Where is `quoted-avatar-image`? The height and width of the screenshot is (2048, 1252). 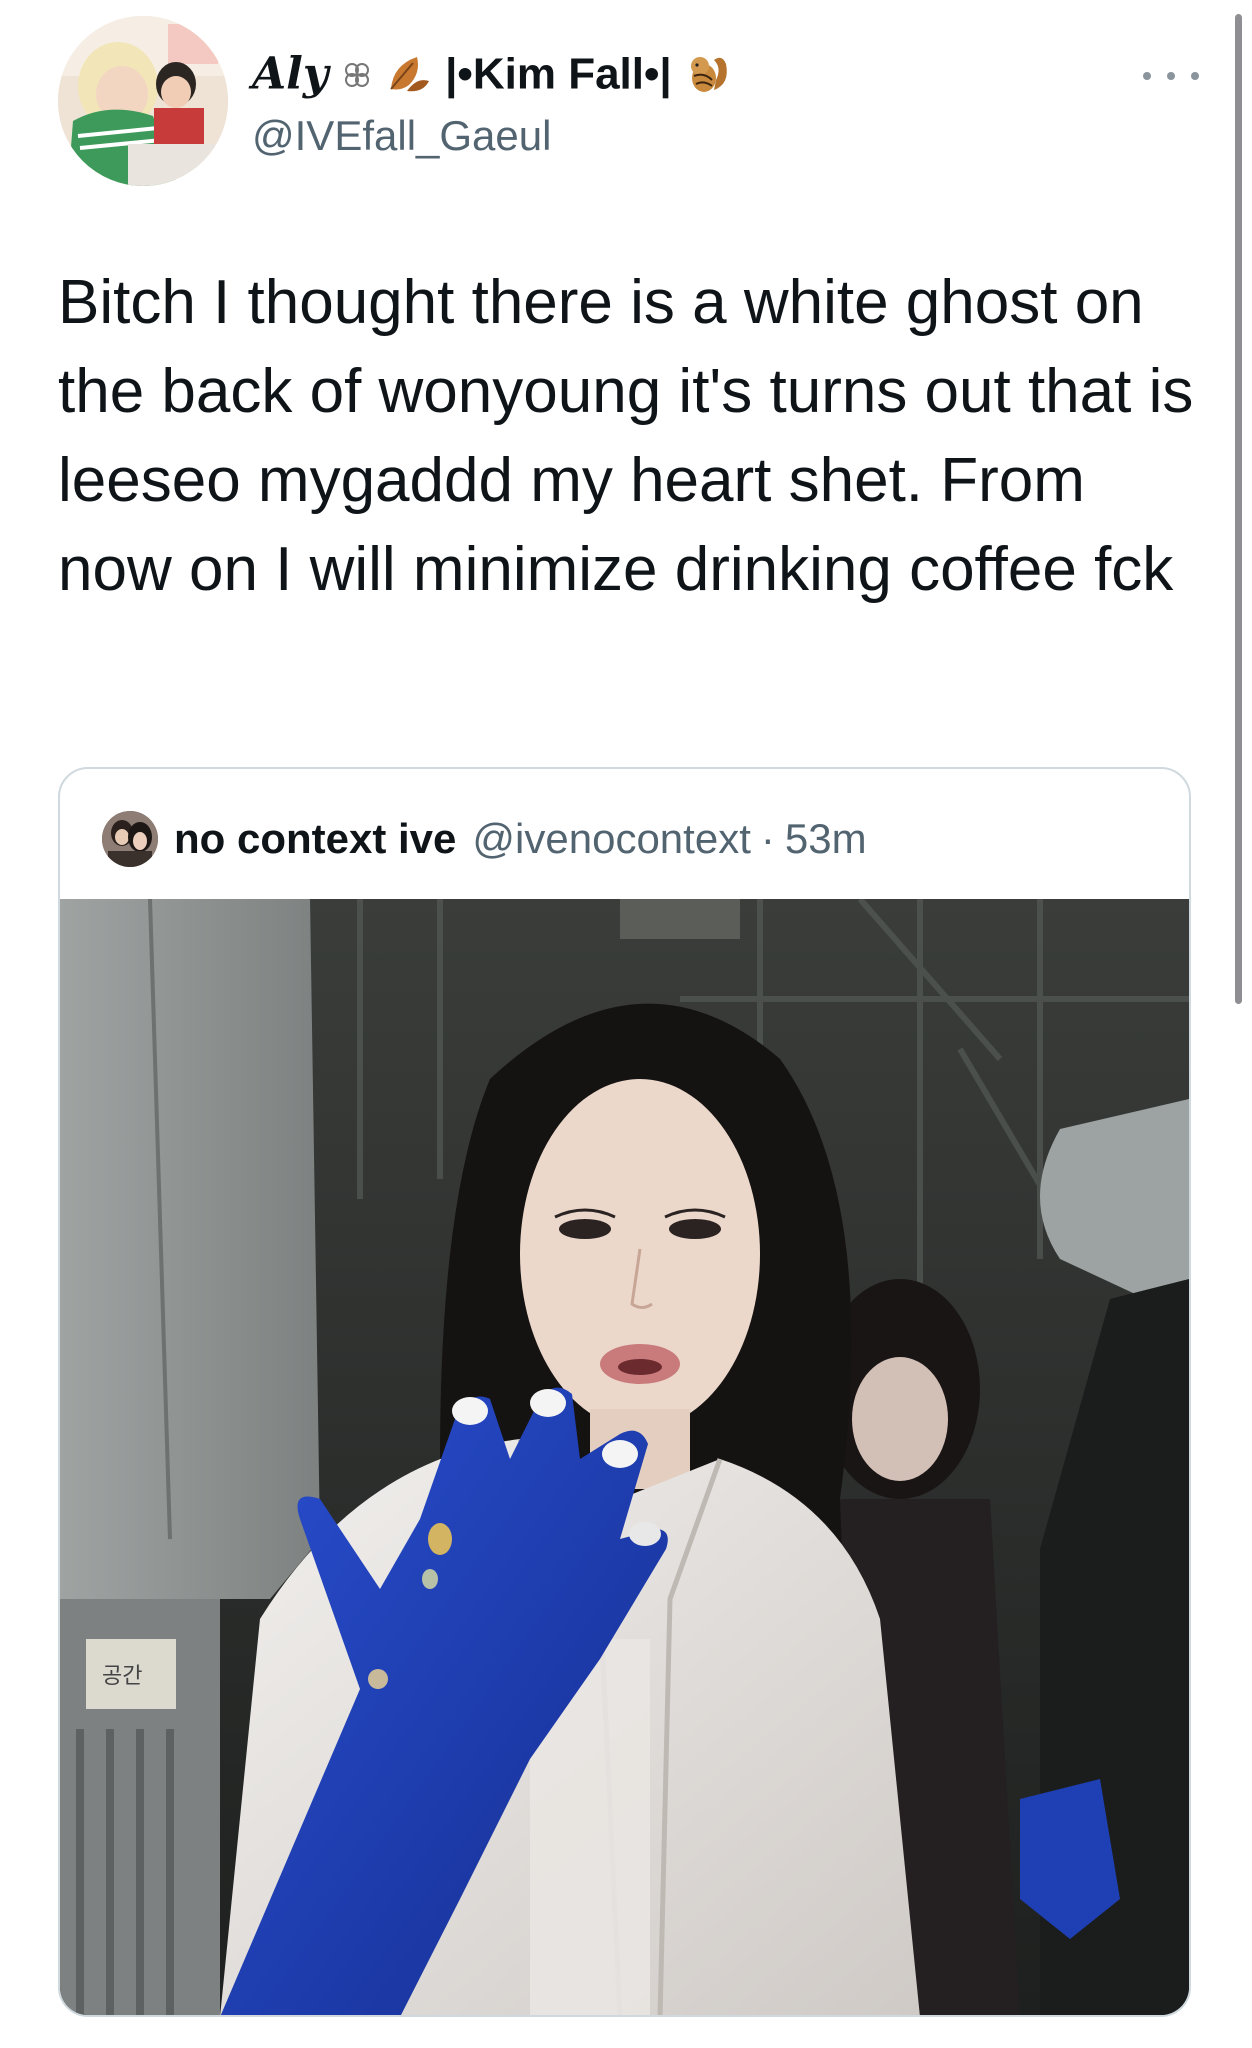 quoted-avatar-image is located at coordinates (130, 839).